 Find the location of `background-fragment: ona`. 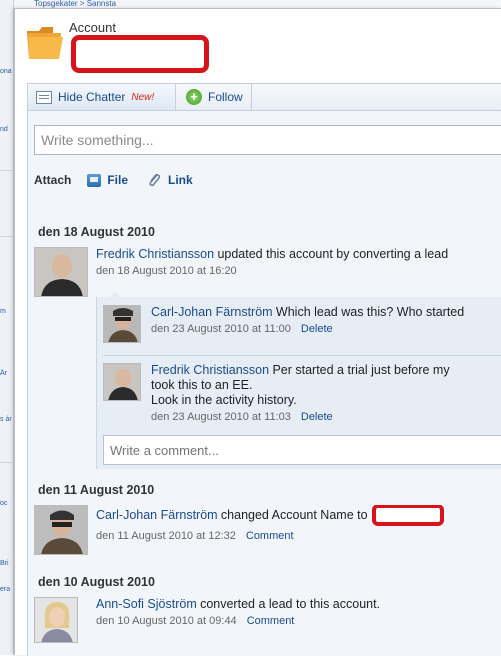

background-fragment: ona is located at coordinates (6, 71).